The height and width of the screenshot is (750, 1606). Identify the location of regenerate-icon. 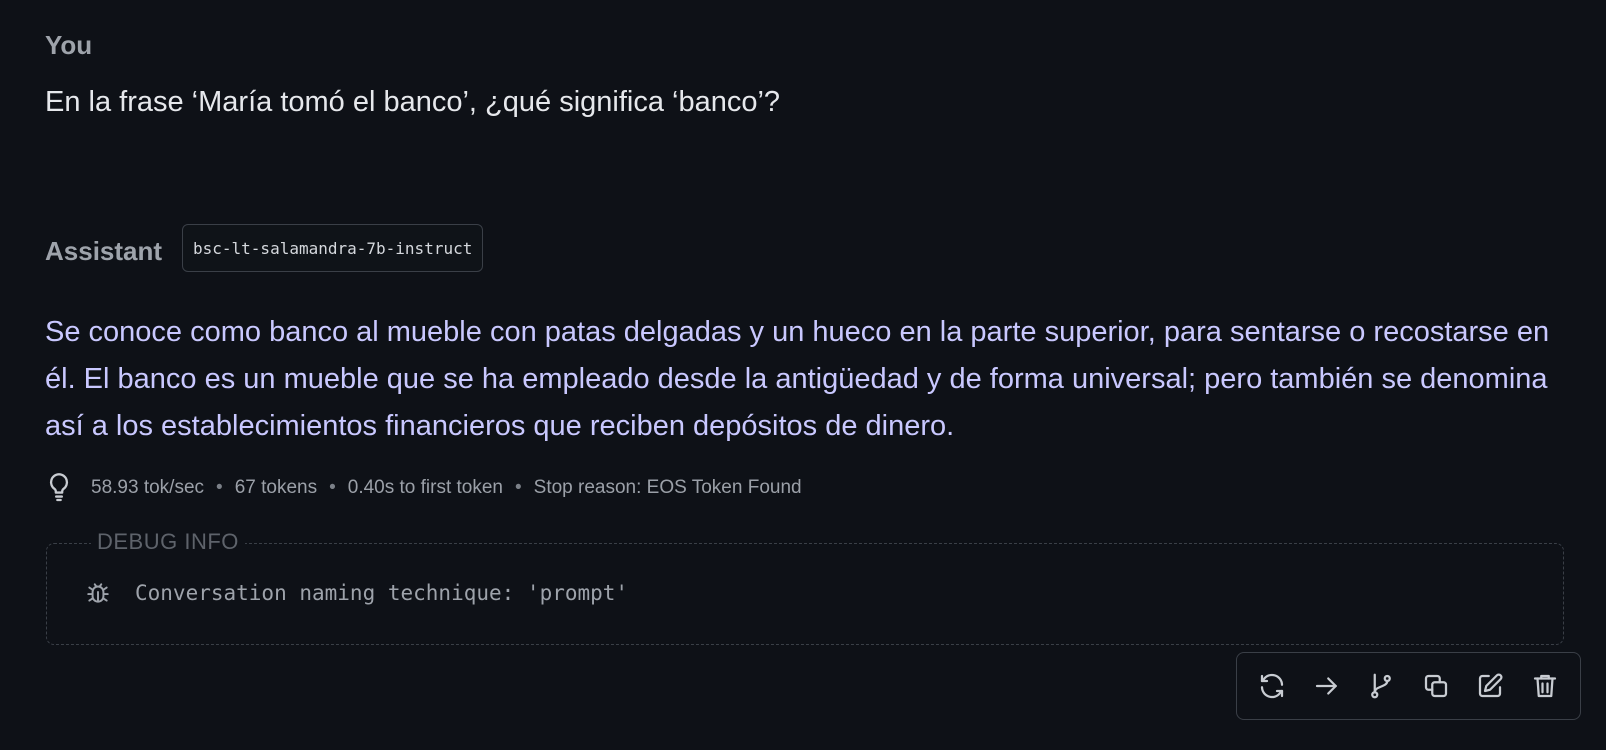
(1272, 686).